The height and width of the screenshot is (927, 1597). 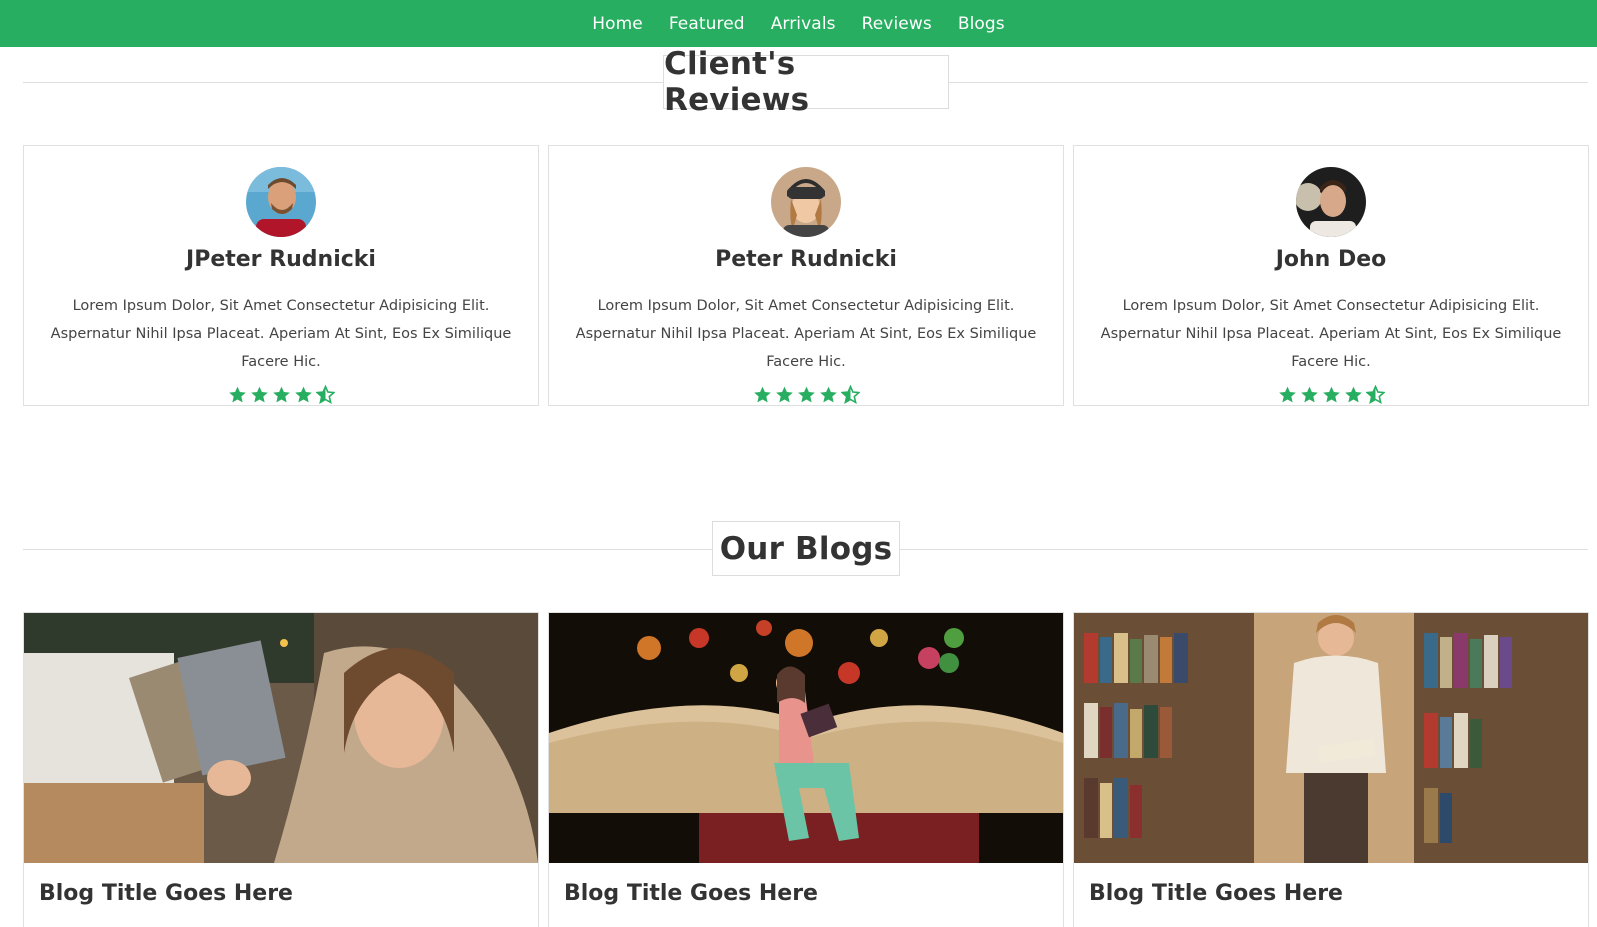 I want to click on woman-holding-books-image, so click(x=281, y=738).